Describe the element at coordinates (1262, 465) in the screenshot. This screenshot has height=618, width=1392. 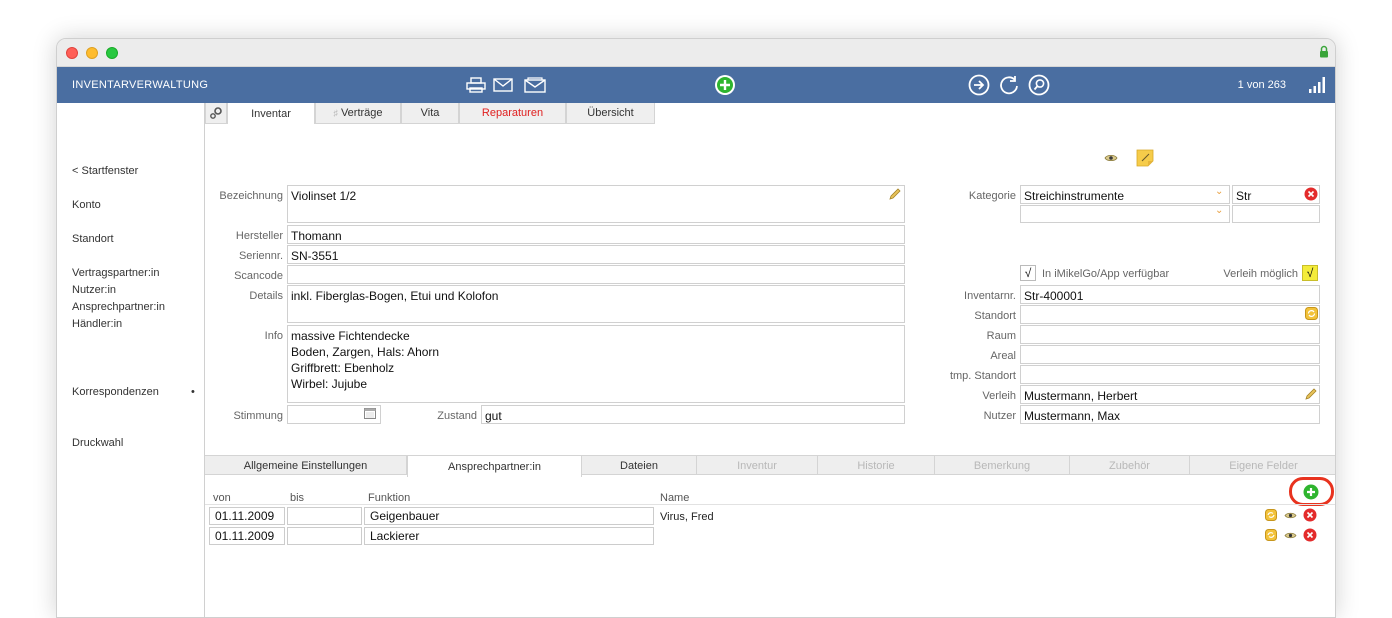
I see `subtab-eigene-felder: Eigene Felder` at that location.